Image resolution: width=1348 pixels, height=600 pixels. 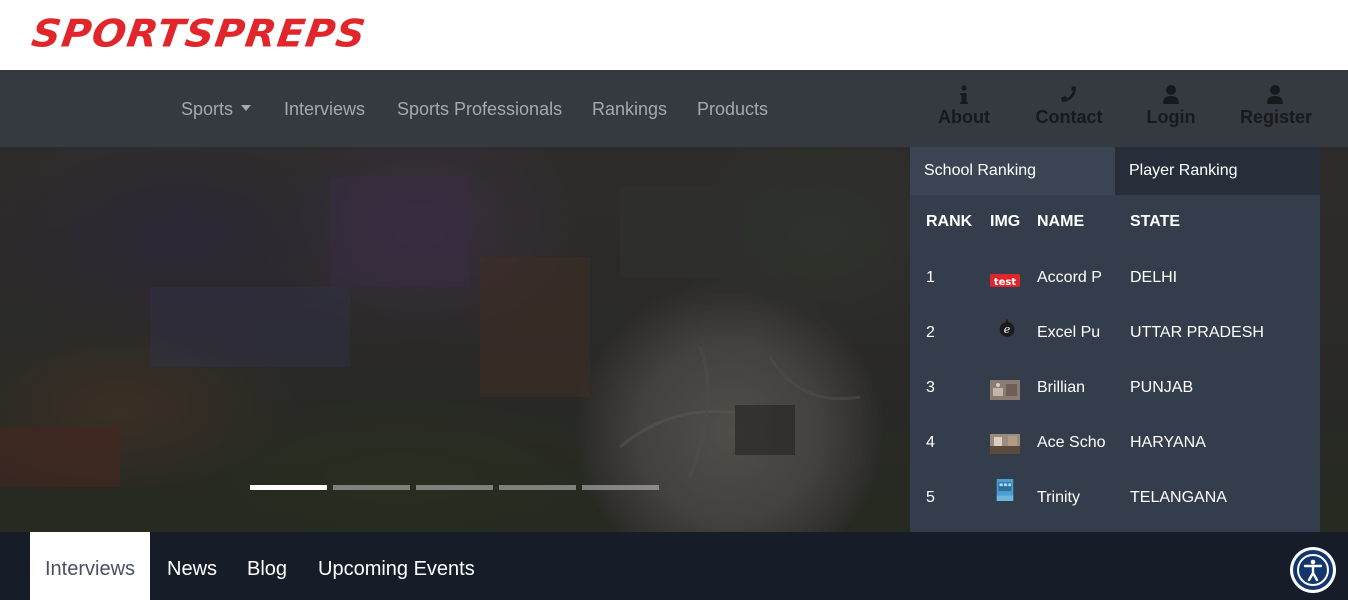 I want to click on column-name: NAME, so click(x=1061, y=221).